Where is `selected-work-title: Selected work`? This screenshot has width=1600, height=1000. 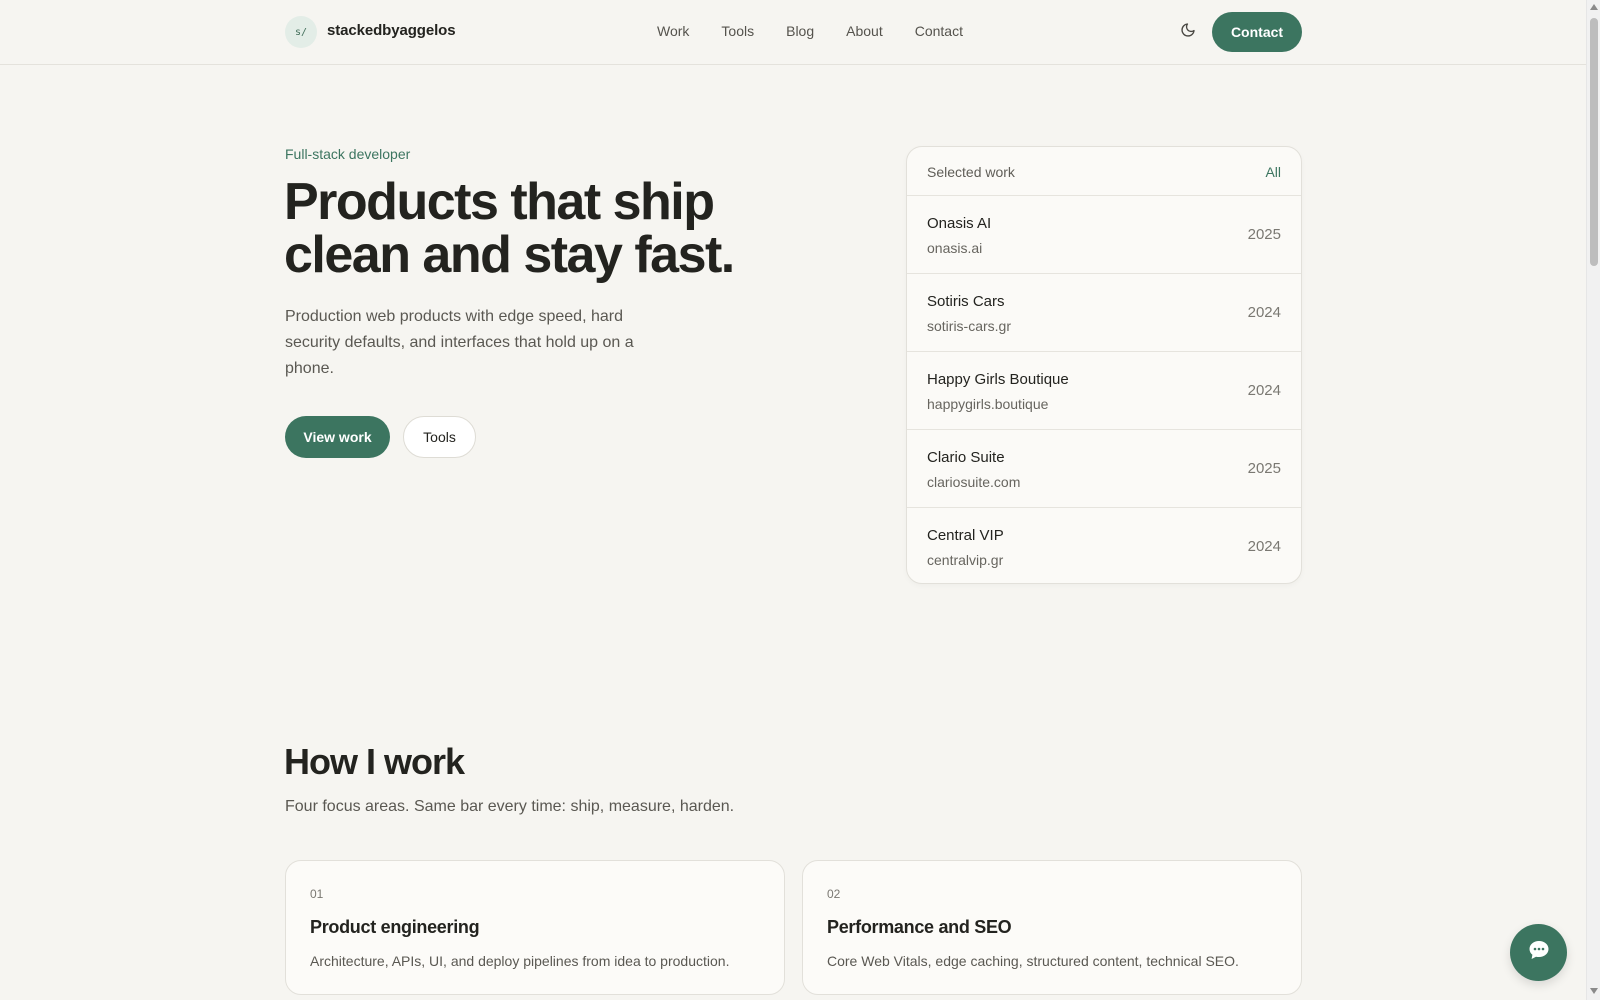
selected-work-title: Selected work is located at coordinates (971, 172).